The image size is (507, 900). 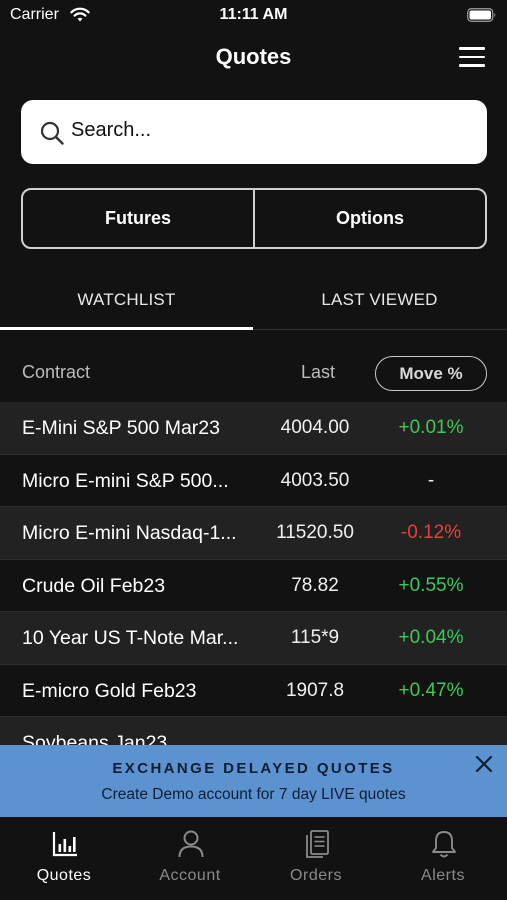 I want to click on table-row: Crude Oil Feb23 78.82 +0.55%, so click(x=253, y=586).